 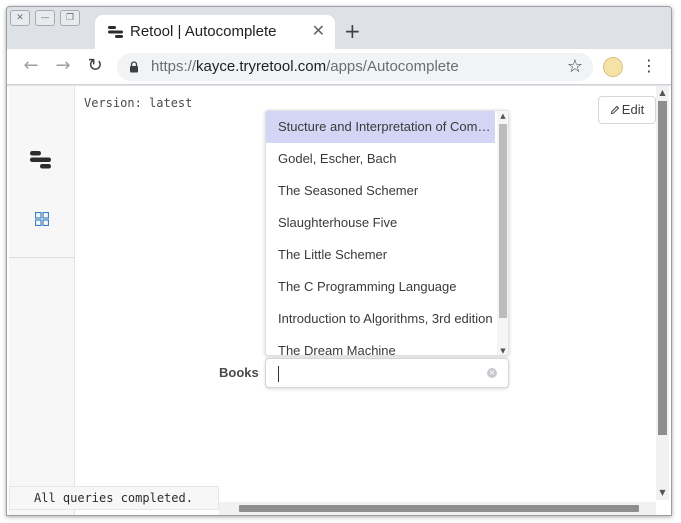 What do you see at coordinates (261, 66) in the screenshot?
I see `url-host: kayce.tryretool.com` at bounding box center [261, 66].